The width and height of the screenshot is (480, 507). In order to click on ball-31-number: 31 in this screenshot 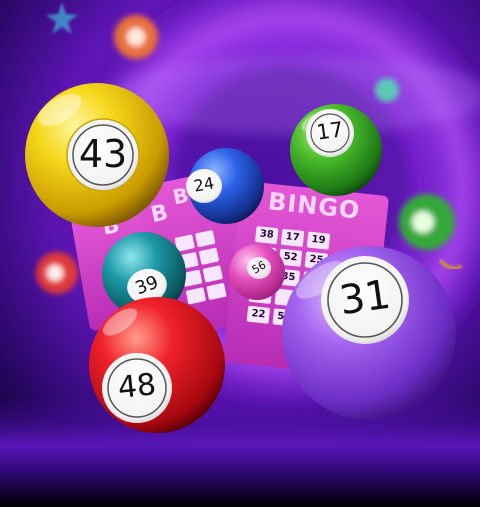, I will do `click(365, 298)`.